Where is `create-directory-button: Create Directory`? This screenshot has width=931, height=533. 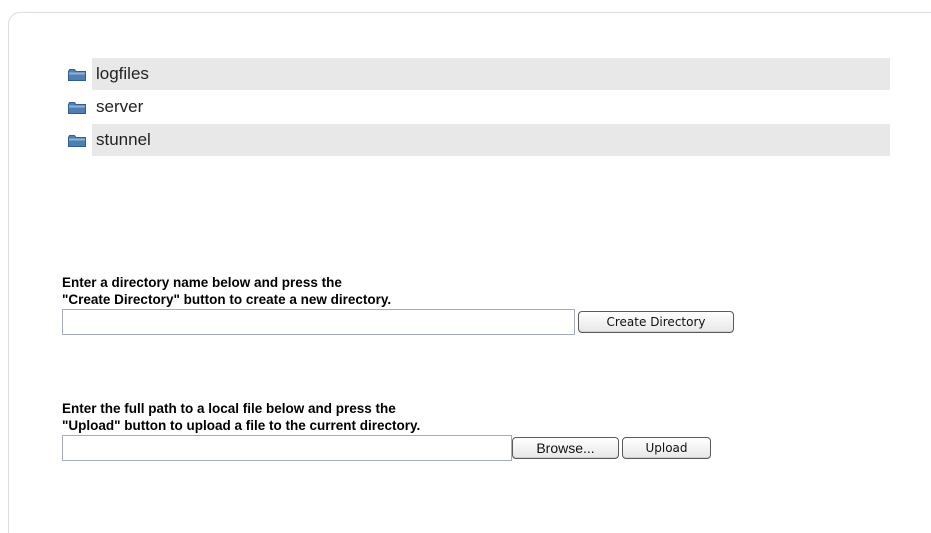
create-directory-button: Create Directory is located at coordinates (656, 322).